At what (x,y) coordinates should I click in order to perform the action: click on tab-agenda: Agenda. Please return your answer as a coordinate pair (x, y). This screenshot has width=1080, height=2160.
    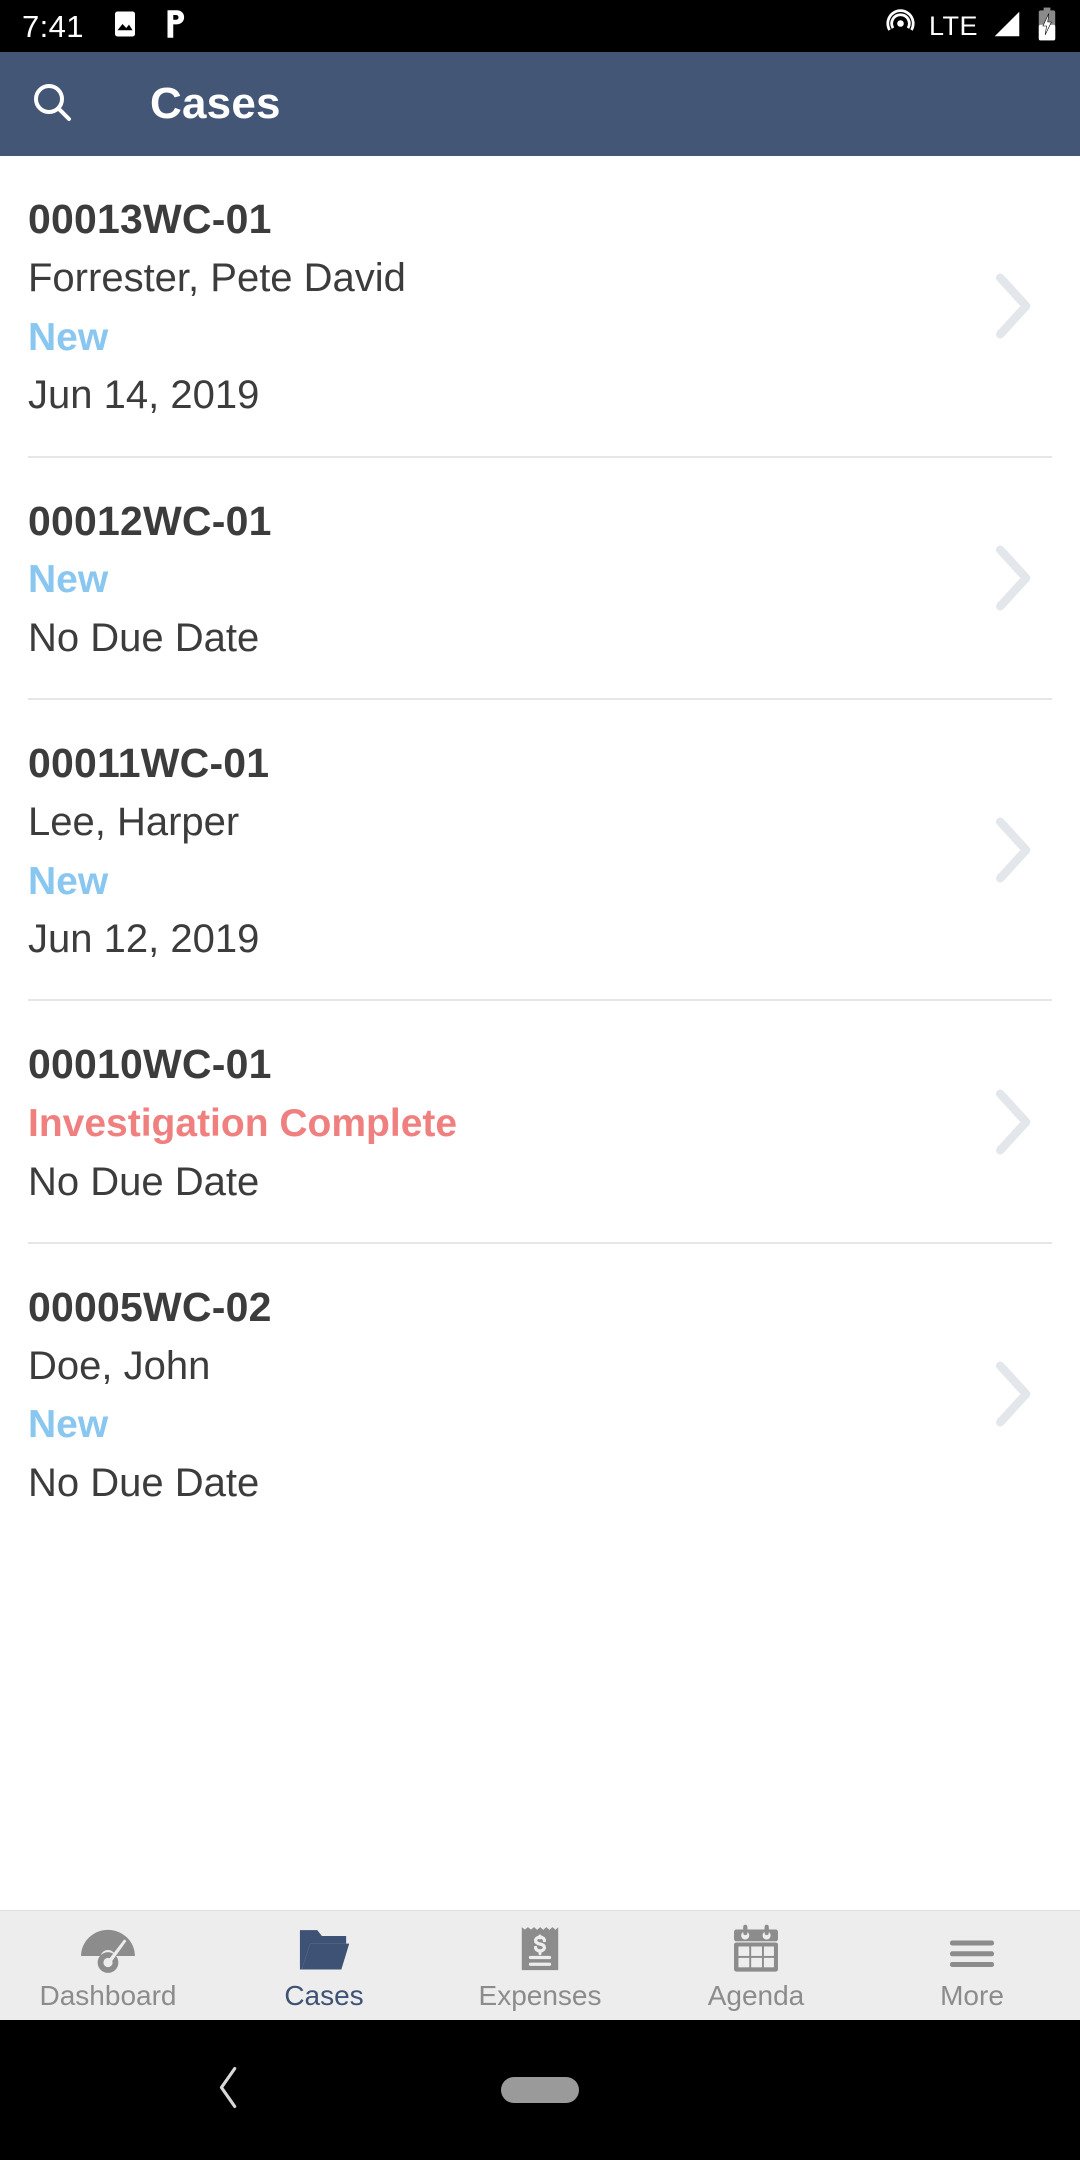
    Looking at the image, I should click on (756, 1965).